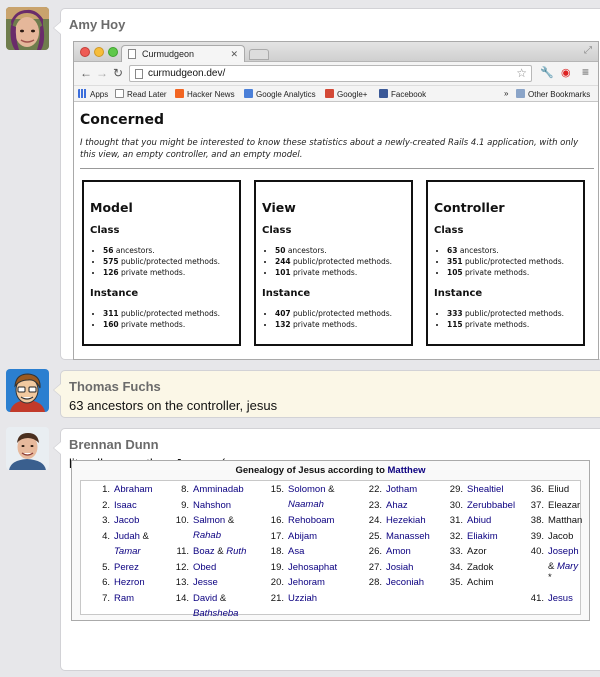 The height and width of the screenshot is (677, 600). I want to click on ancestor-name: Boaz, so click(204, 551).